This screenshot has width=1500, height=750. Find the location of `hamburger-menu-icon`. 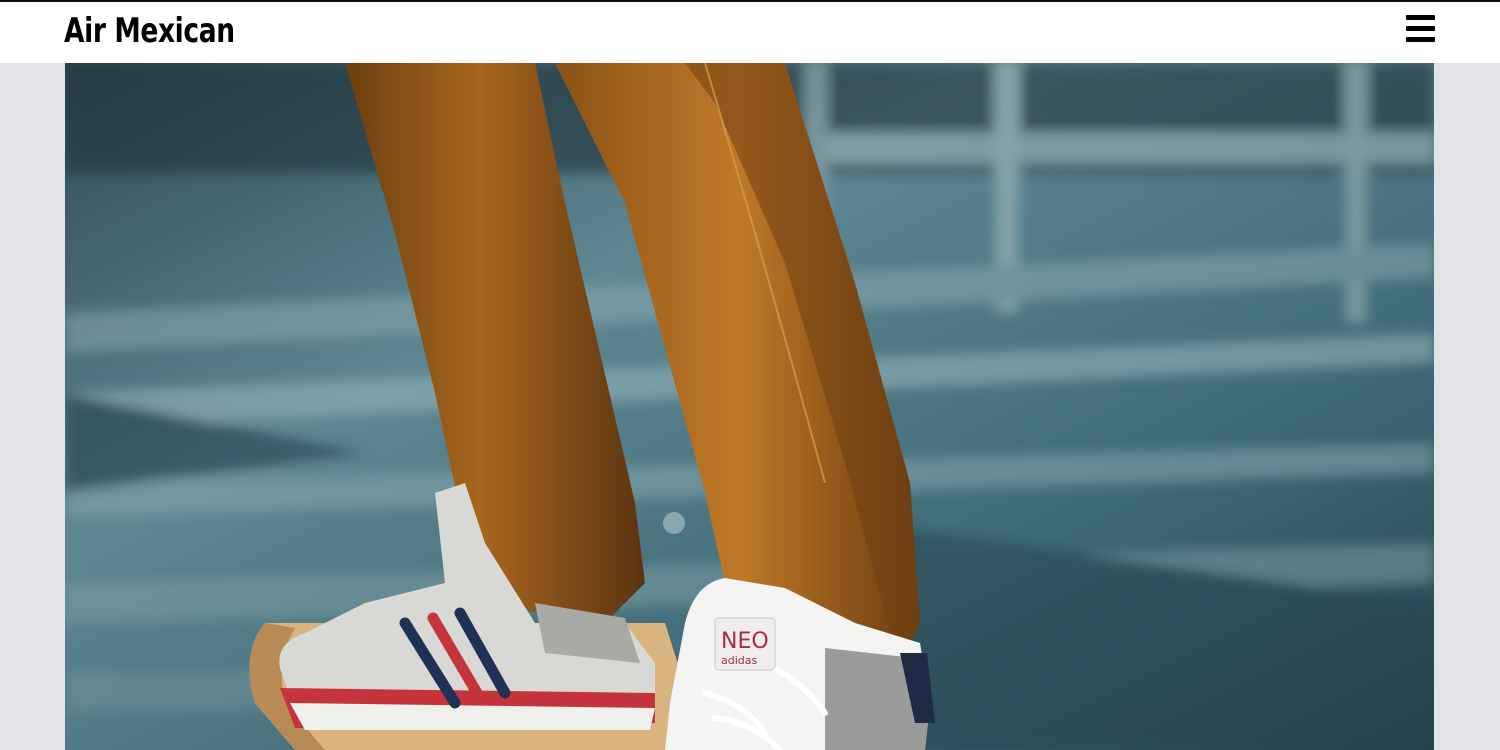

hamburger-menu-icon is located at coordinates (1421, 29).